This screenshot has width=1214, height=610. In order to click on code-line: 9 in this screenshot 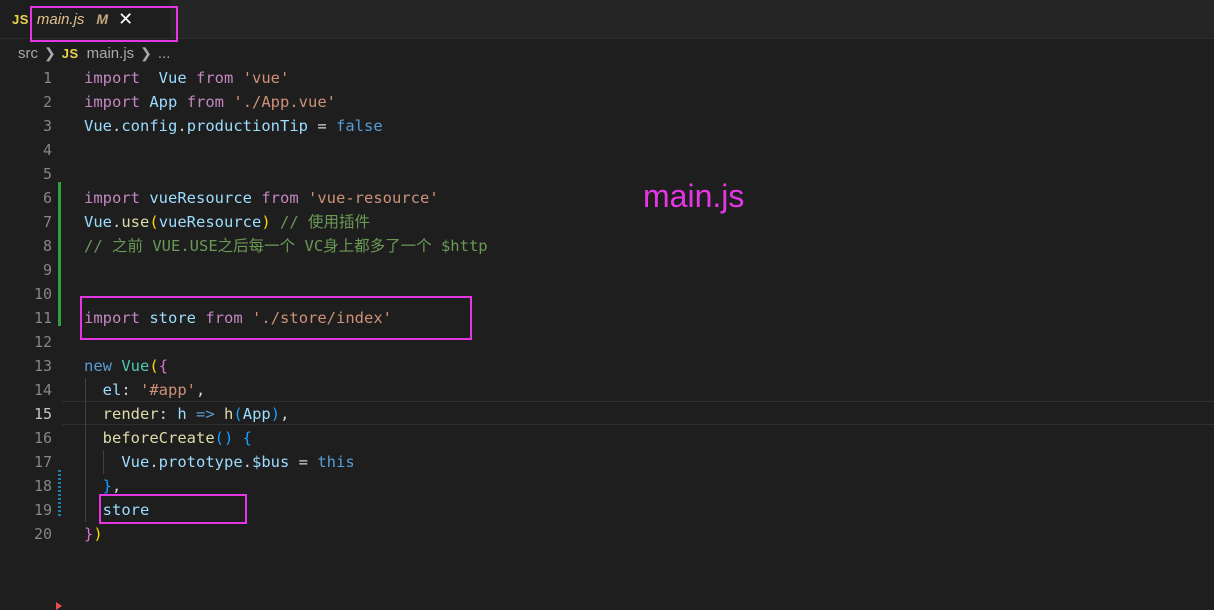, I will do `click(607, 270)`.